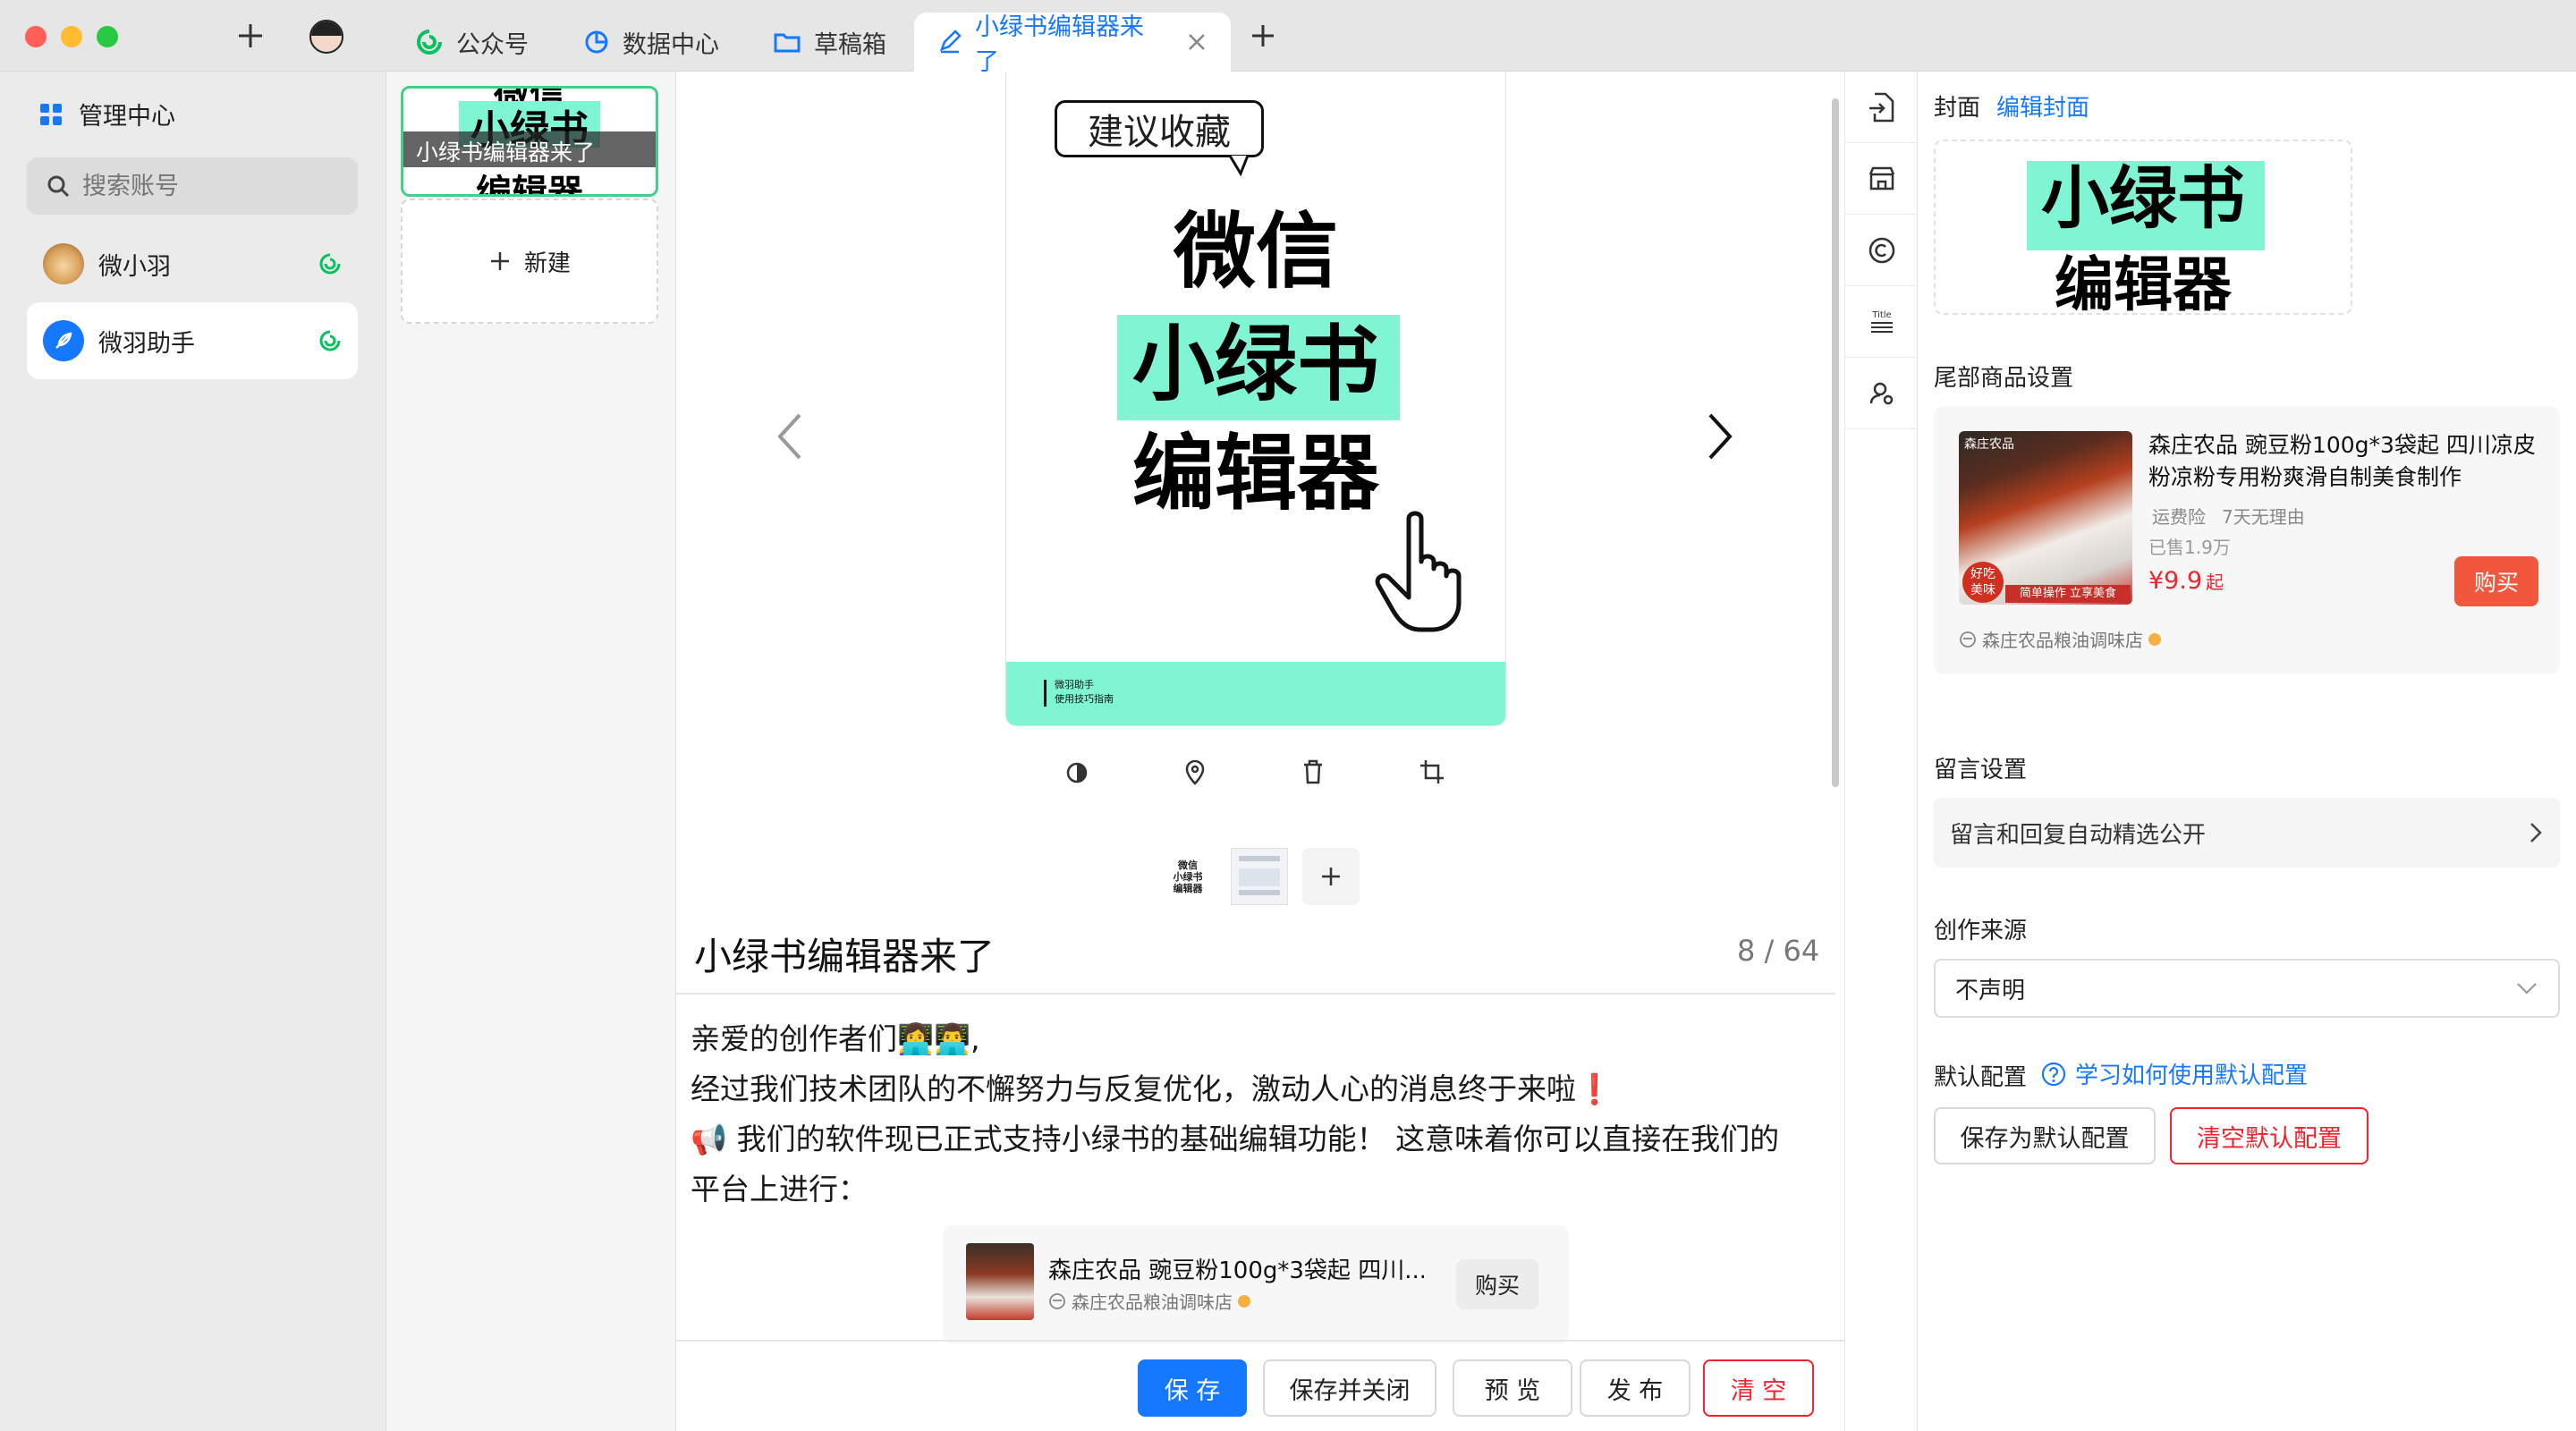  What do you see at coordinates (58, 186) in the screenshot?
I see `search-icon` at bounding box center [58, 186].